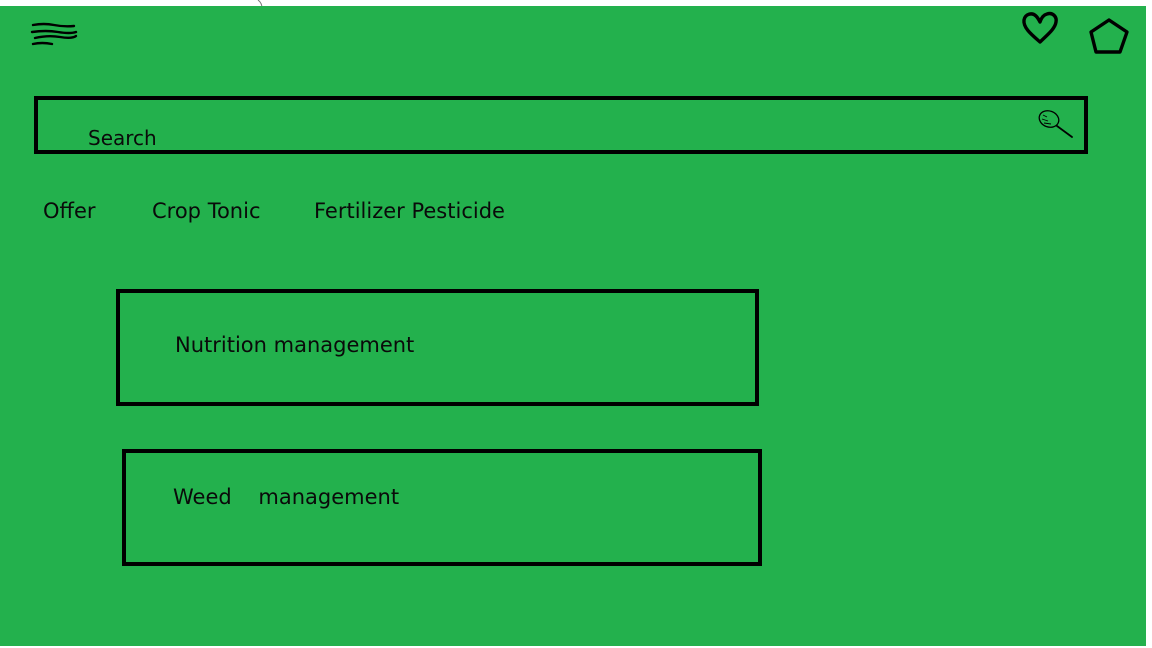  What do you see at coordinates (295, 345) in the screenshot?
I see `card-title: Nutrition management` at bounding box center [295, 345].